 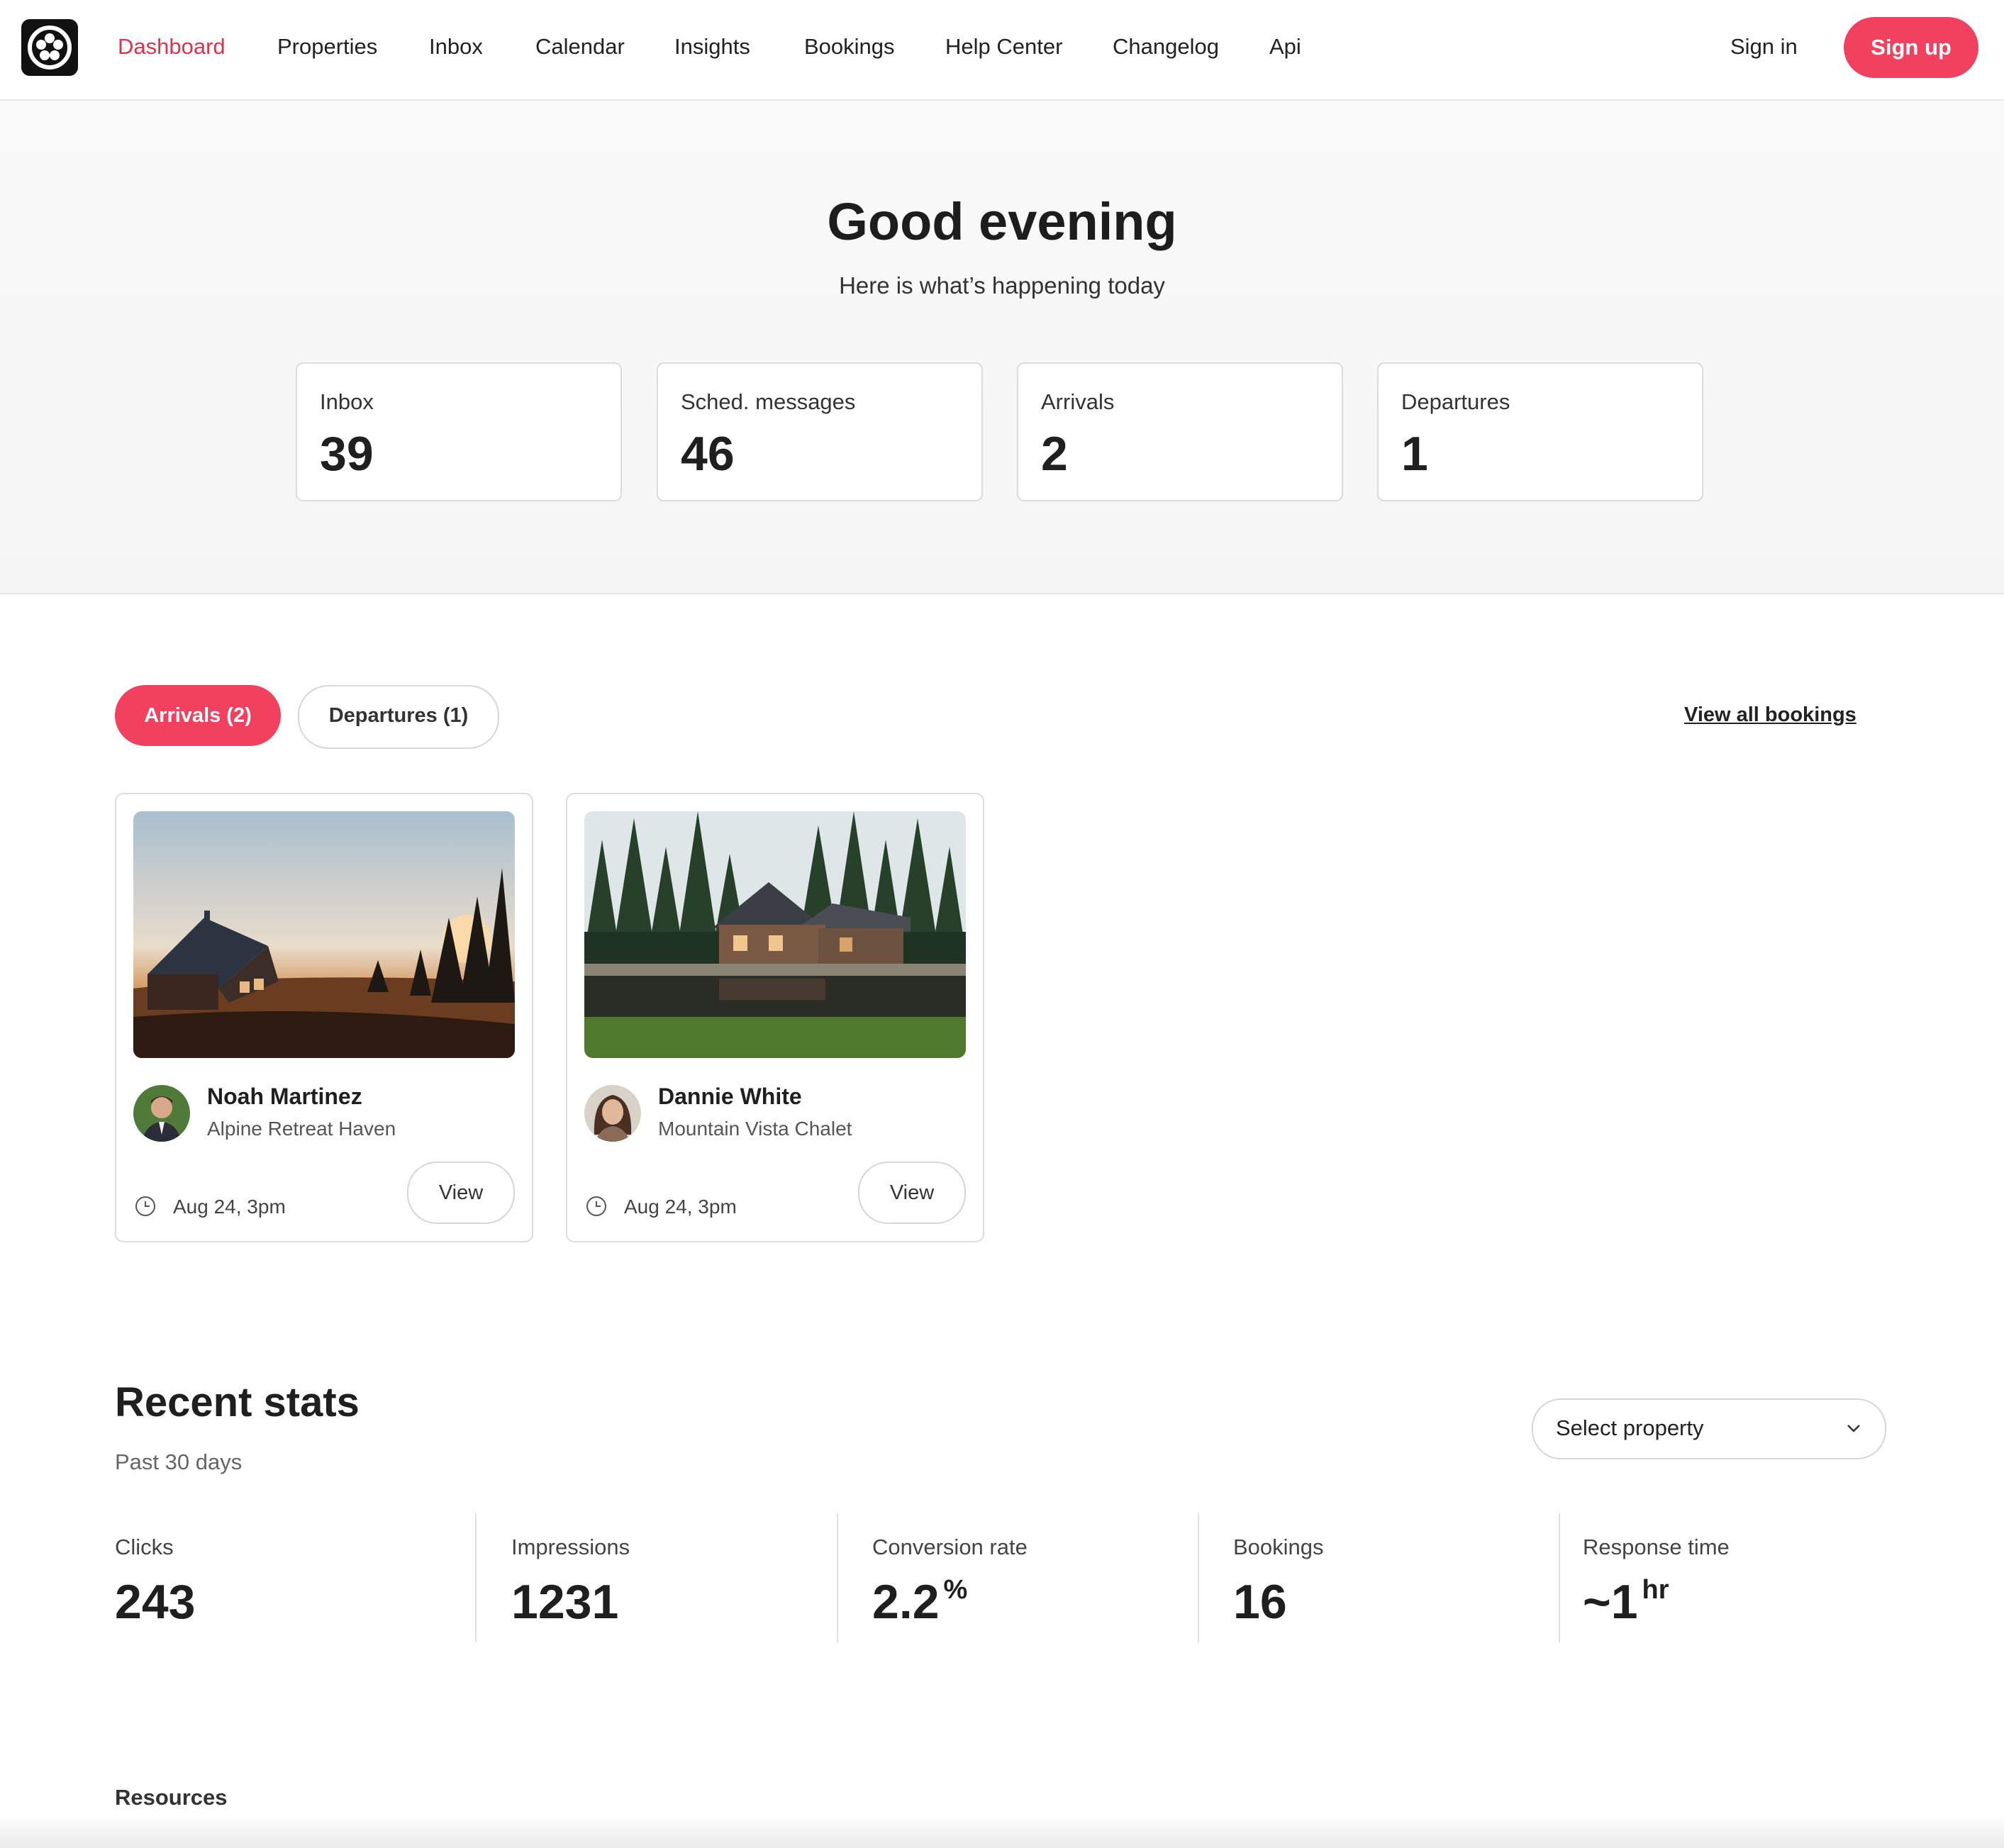 What do you see at coordinates (755, 1129) in the screenshot?
I see `property-name: Mountain Vista Chalet` at bounding box center [755, 1129].